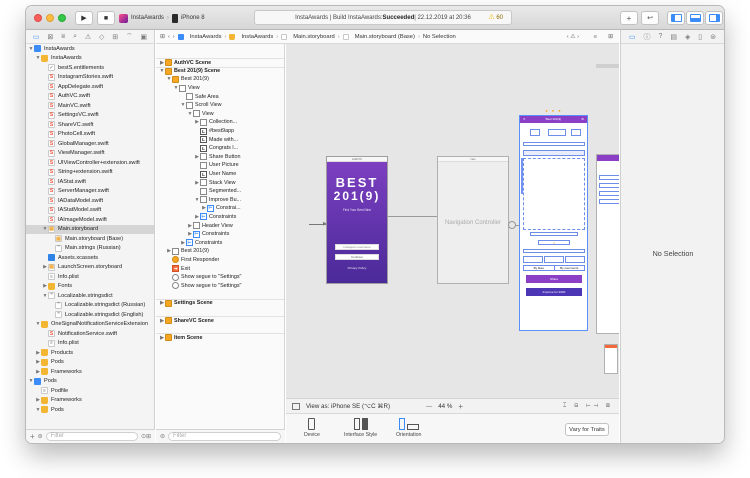 The width and height of the screenshot is (750, 478). I want to click on file-tree-item: ✓ bestS.entitlements, so click(90, 68).